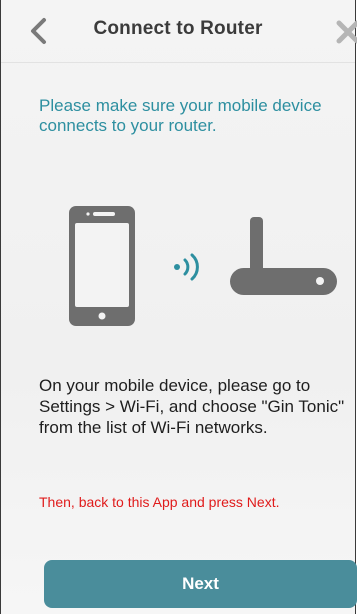 The height and width of the screenshot is (614, 358). Describe the element at coordinates (186, 267) in the screenshot. I see `wifi-signal-icon` at that location.